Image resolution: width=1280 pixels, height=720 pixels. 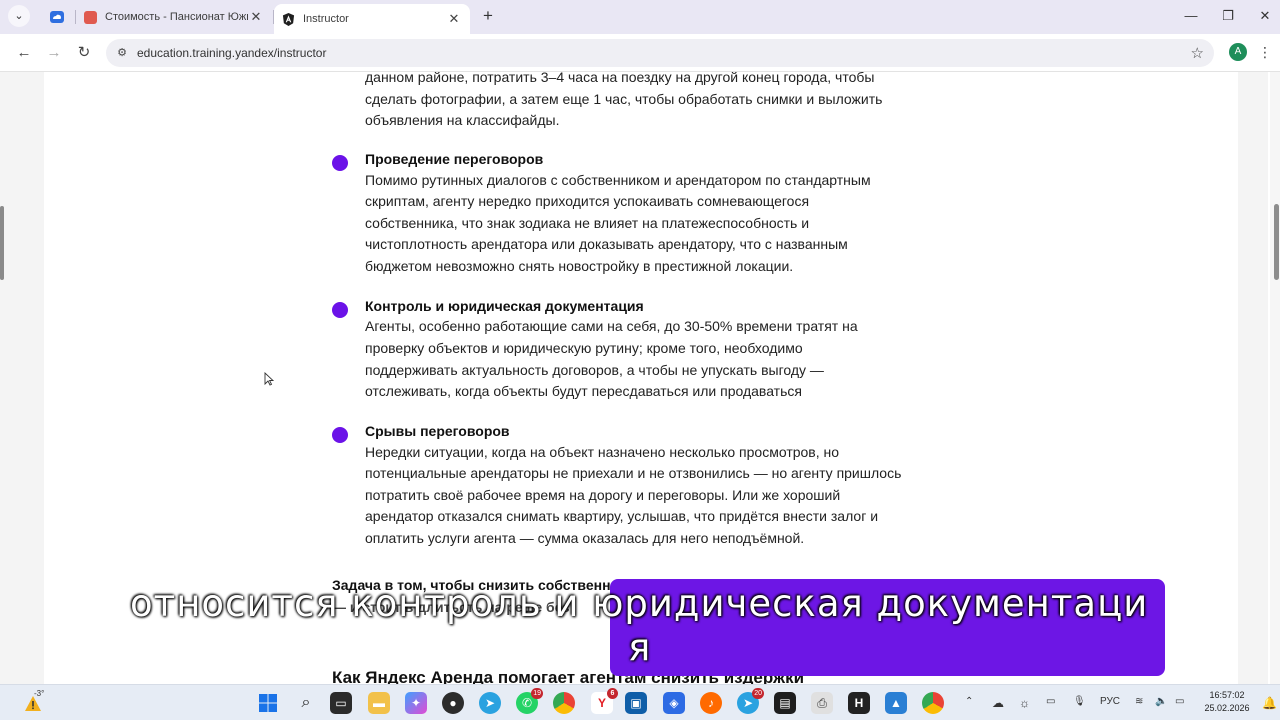 I want to click on profile-avatar: A, so click(x=1238, y=52).